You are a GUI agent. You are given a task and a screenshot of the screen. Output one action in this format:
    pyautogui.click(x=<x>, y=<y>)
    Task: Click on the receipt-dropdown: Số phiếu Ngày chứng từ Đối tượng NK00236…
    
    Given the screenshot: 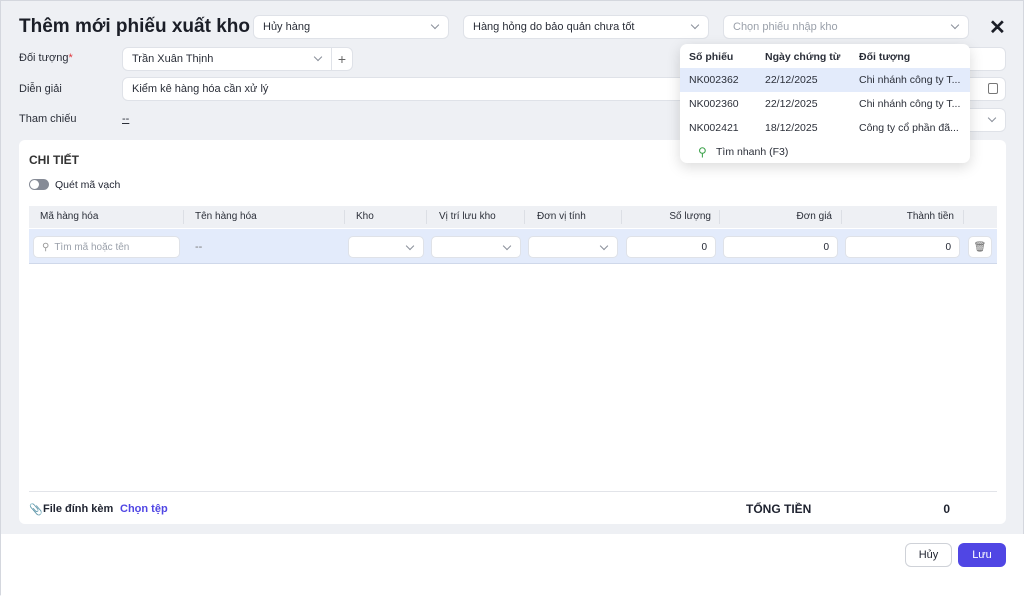 What is the action you would take?
    pyautogui.click(x=825, y=103)
    